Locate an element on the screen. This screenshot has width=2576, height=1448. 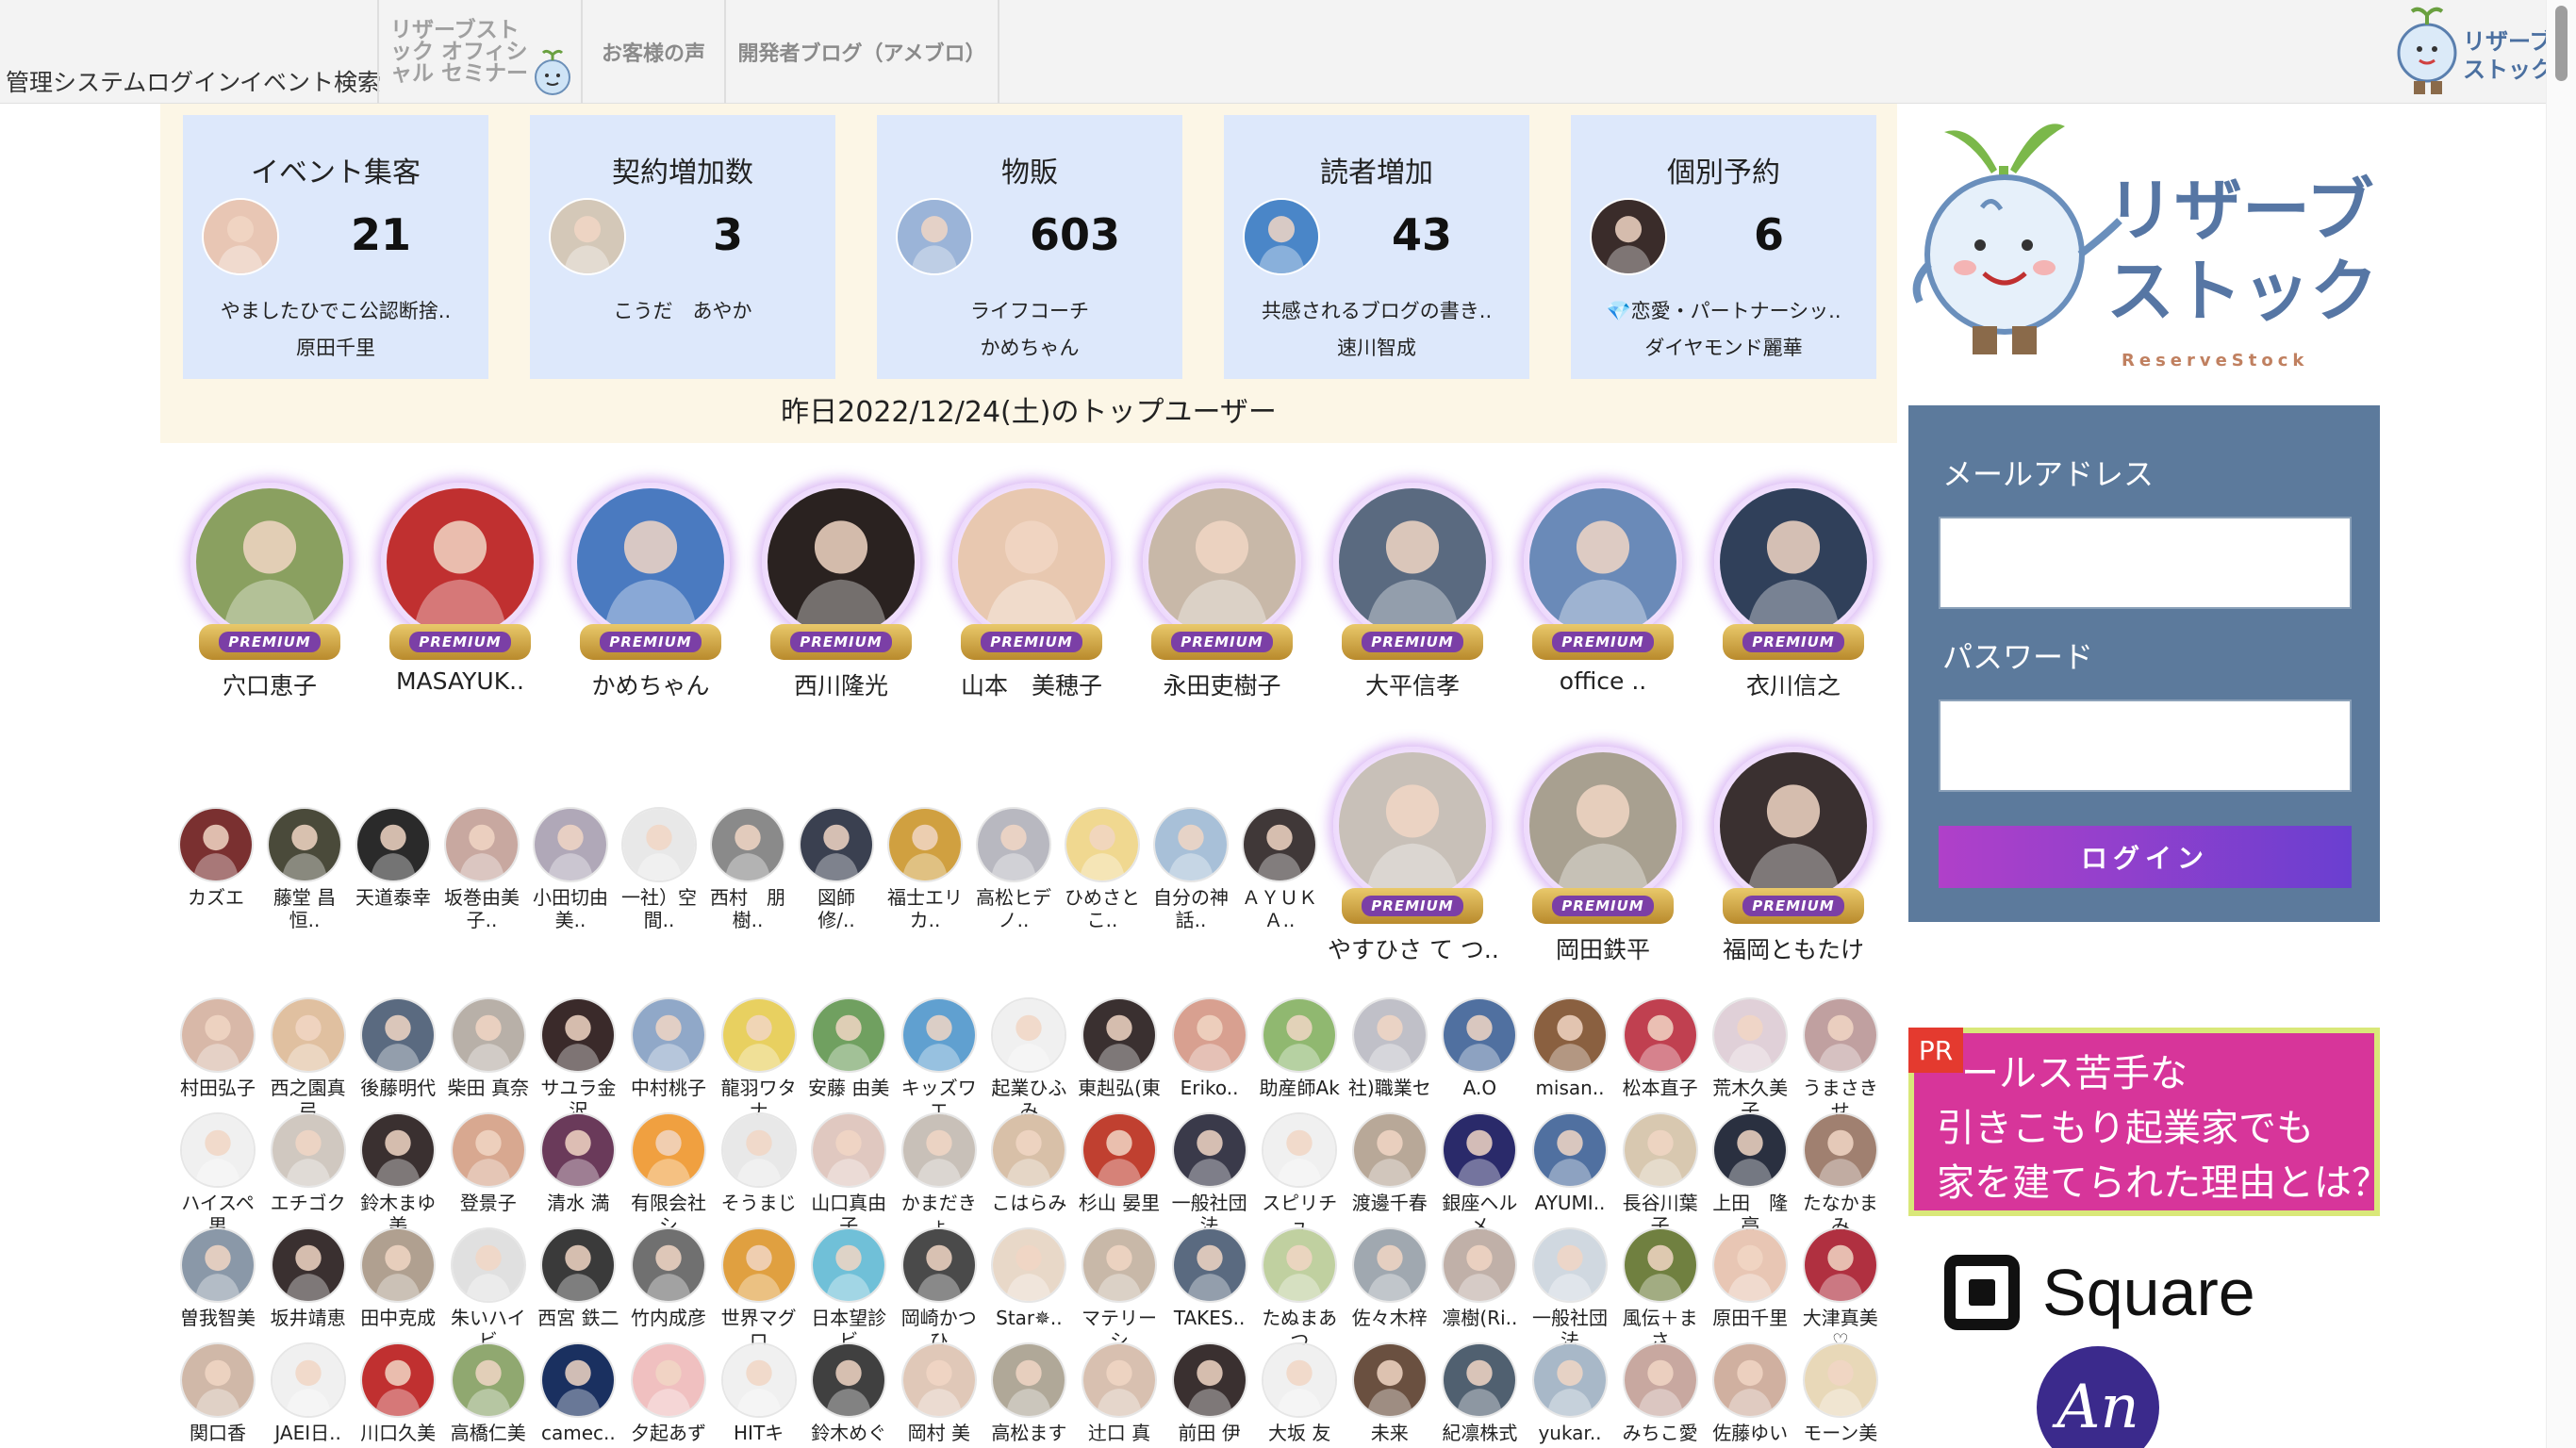
user-avatar-item: サユラ金沢 is located at coordinates (578, 1060).